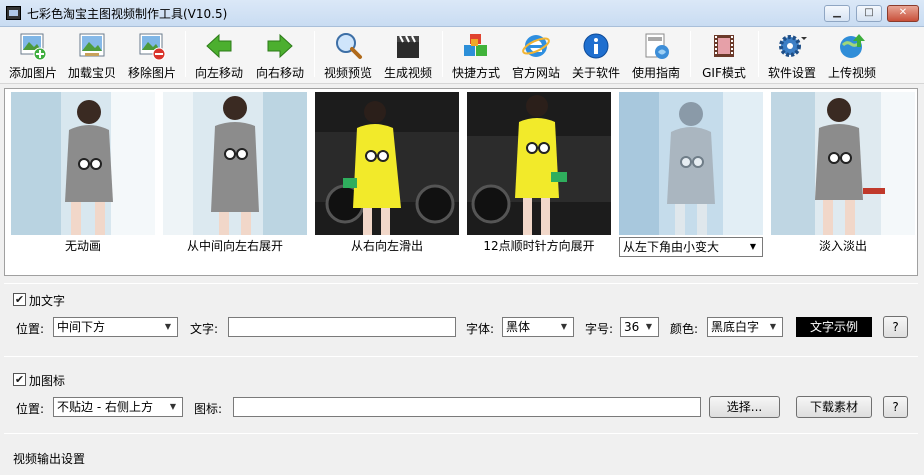 The image size is (924, 475). I want to click on add-image-icon, so click(33, 47).